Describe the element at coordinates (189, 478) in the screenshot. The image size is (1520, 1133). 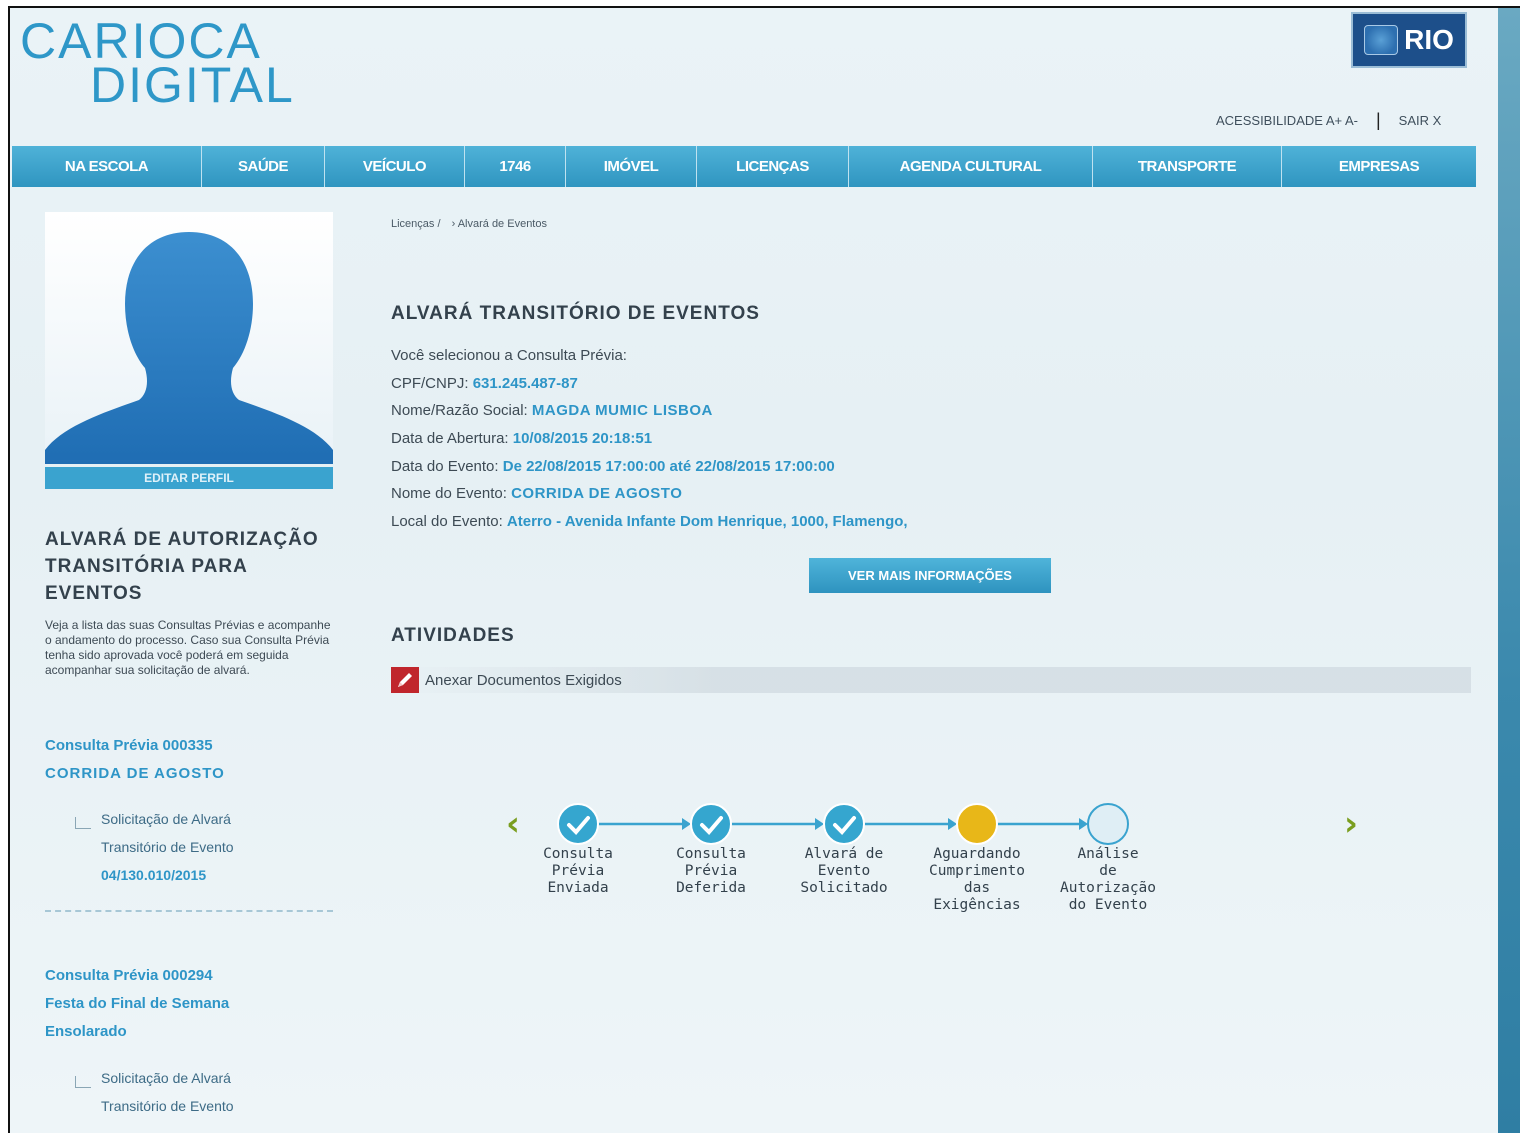
I see `edit-profile-button: EDITAR PERFIL` at that location.